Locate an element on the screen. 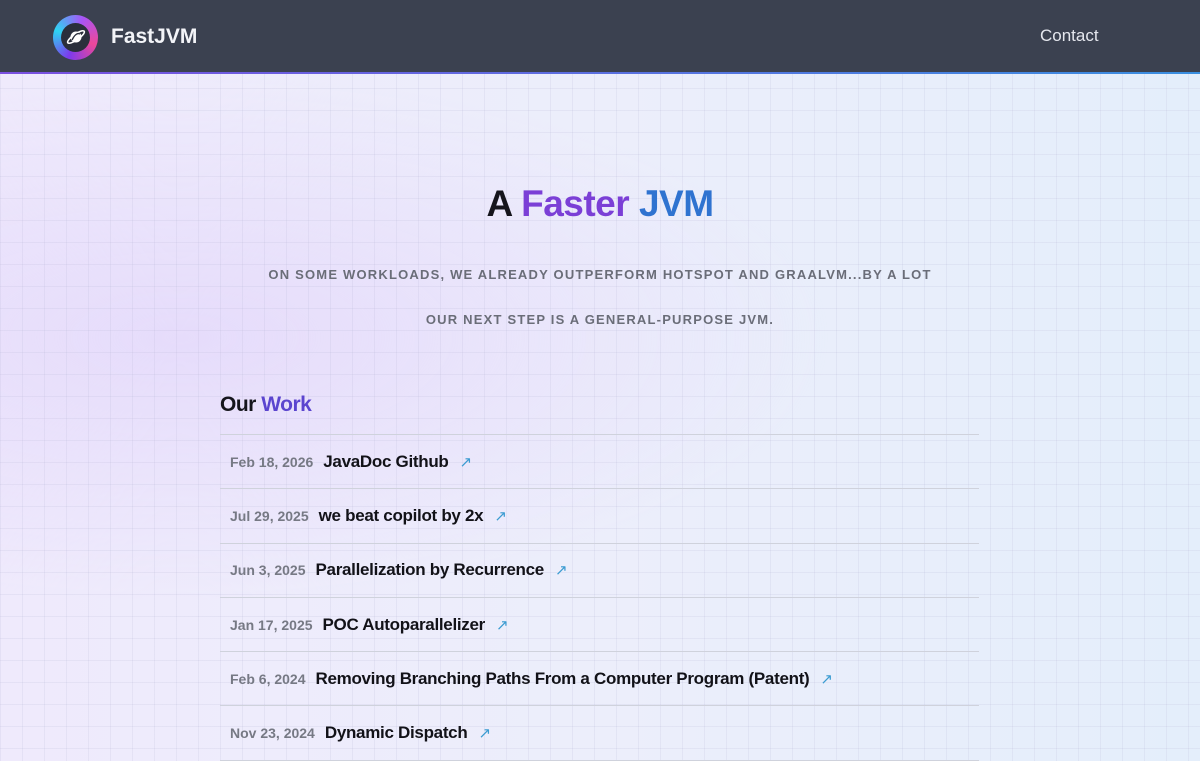 The image size is (1200, 761). work-item-title-link: Parallelization by Recurrence is located at coordinates (430, 570).